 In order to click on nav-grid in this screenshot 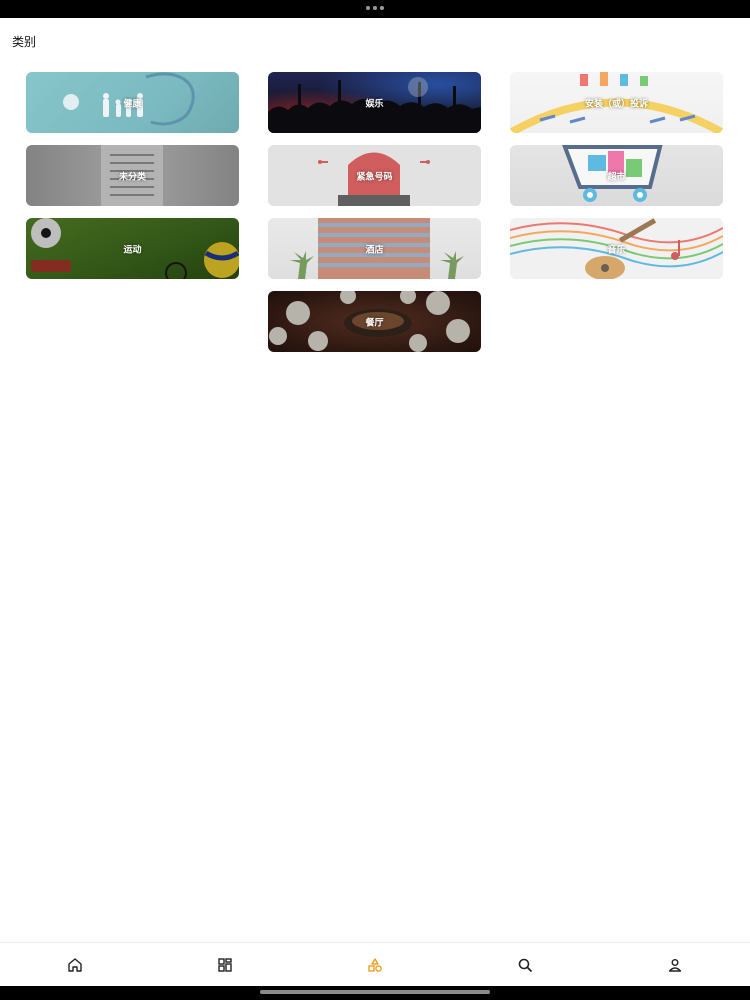, I will do `click(225, 965)`.